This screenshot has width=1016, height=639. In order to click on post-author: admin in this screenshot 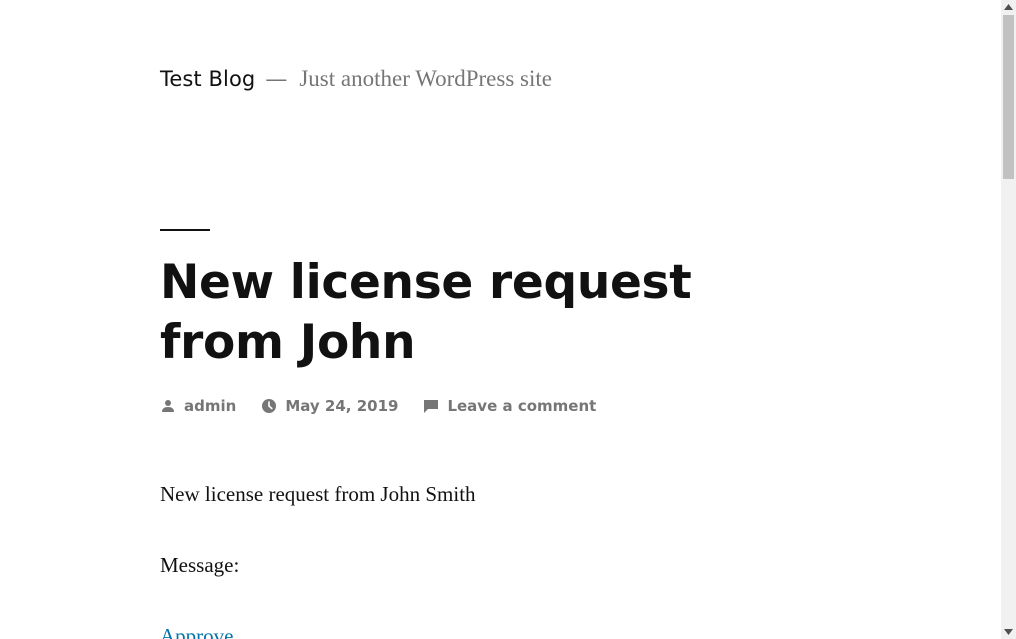, I will do `click(198, 406)`.